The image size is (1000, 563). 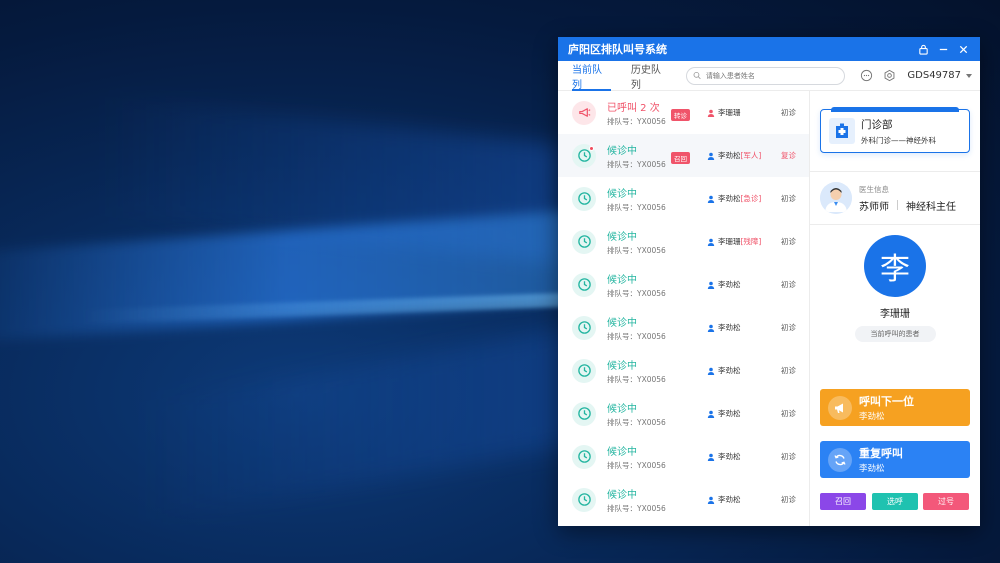 I want to click on minimize-icon, so click(x=943, y=49).